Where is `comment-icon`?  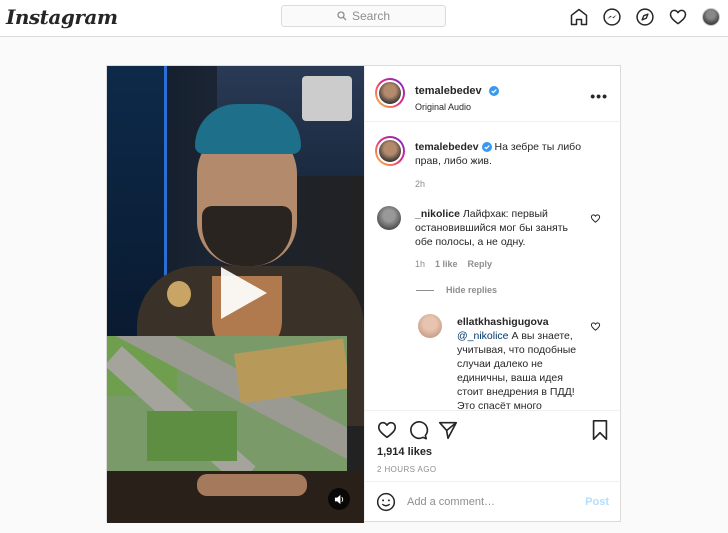
comment-icon is located at coordinates (418, 430).